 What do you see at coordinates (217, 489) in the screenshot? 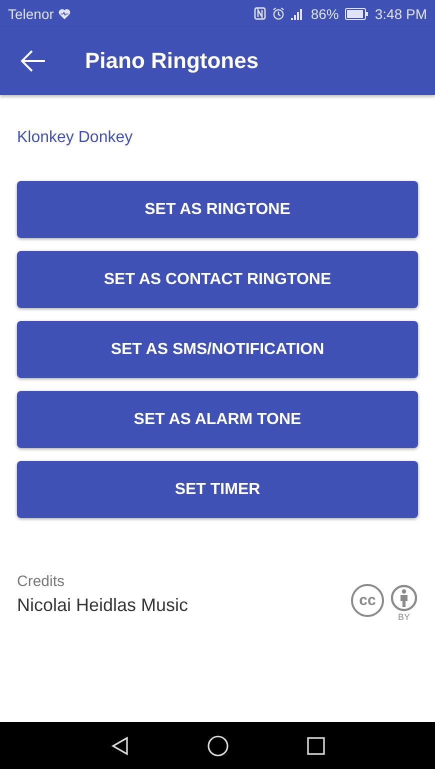
I see `action-button: SET TIMER` at bounding box center [217, 489].